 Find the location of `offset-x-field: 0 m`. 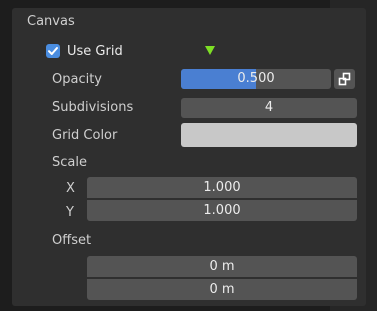

offset-x-field: 0 m is located at coordinates (222, 266).